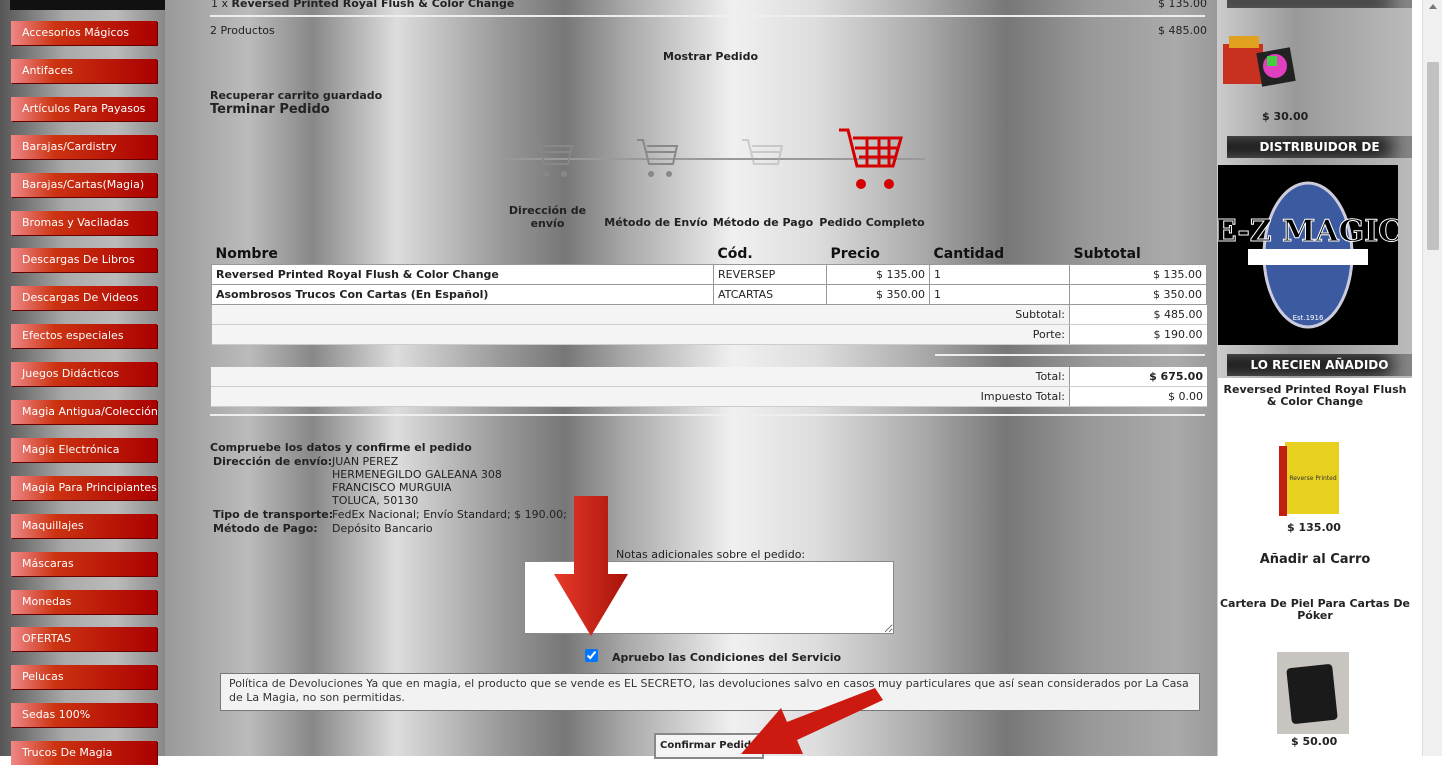  I want to click on category-button: Magia Para Principiantes, so click(84, 487).